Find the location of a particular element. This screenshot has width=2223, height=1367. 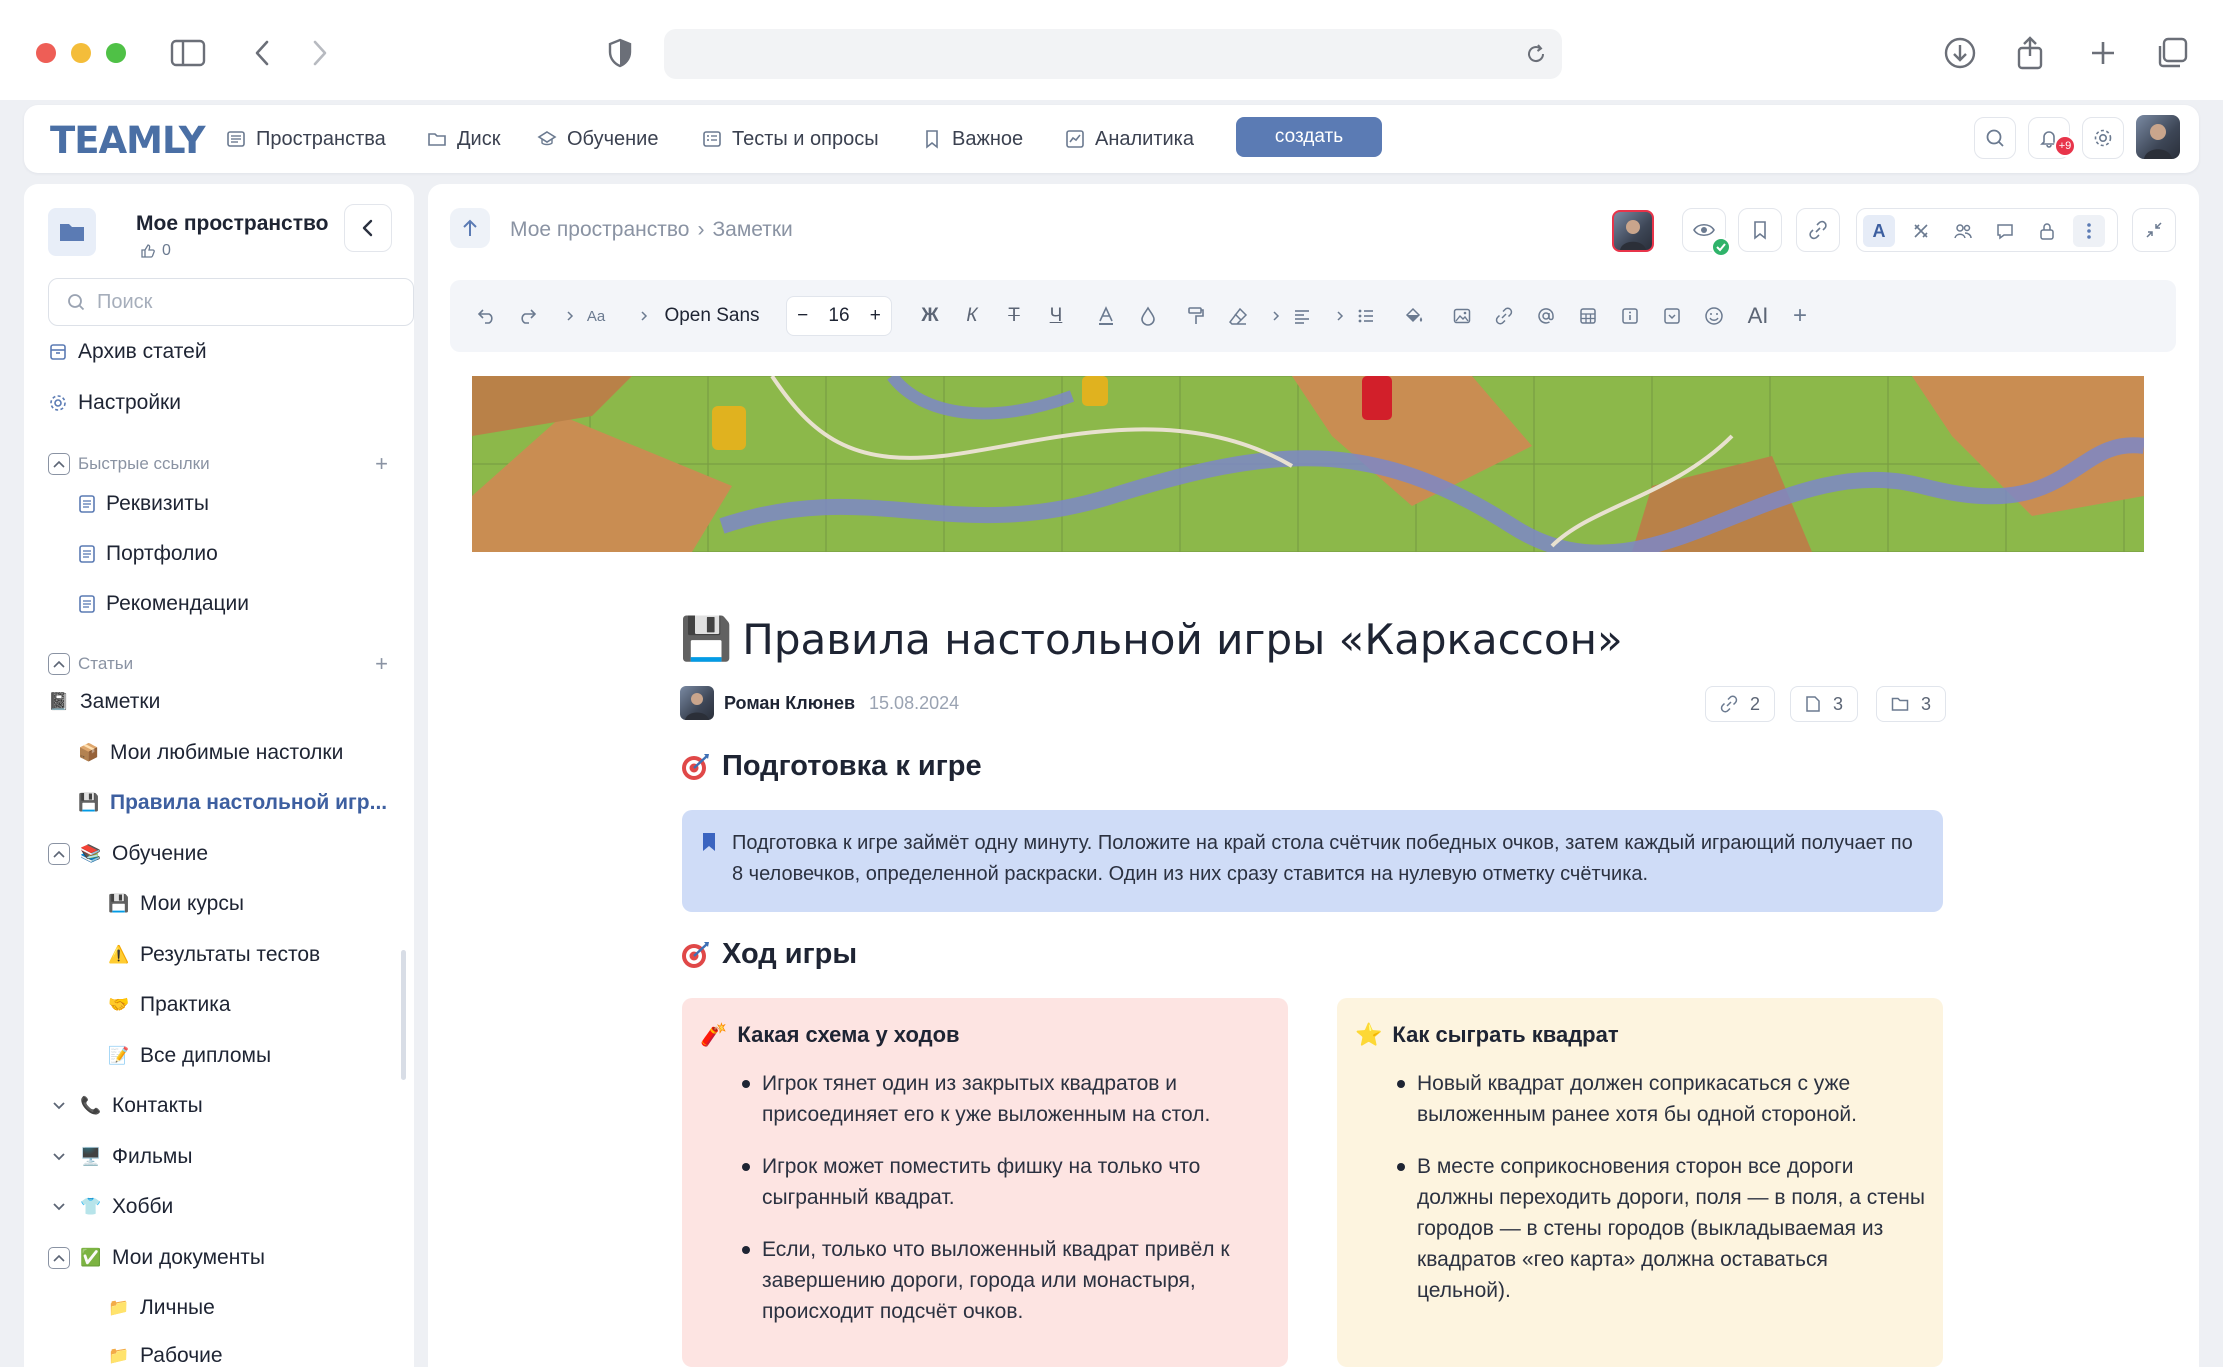

search-input is located at coordinates (242, 302).